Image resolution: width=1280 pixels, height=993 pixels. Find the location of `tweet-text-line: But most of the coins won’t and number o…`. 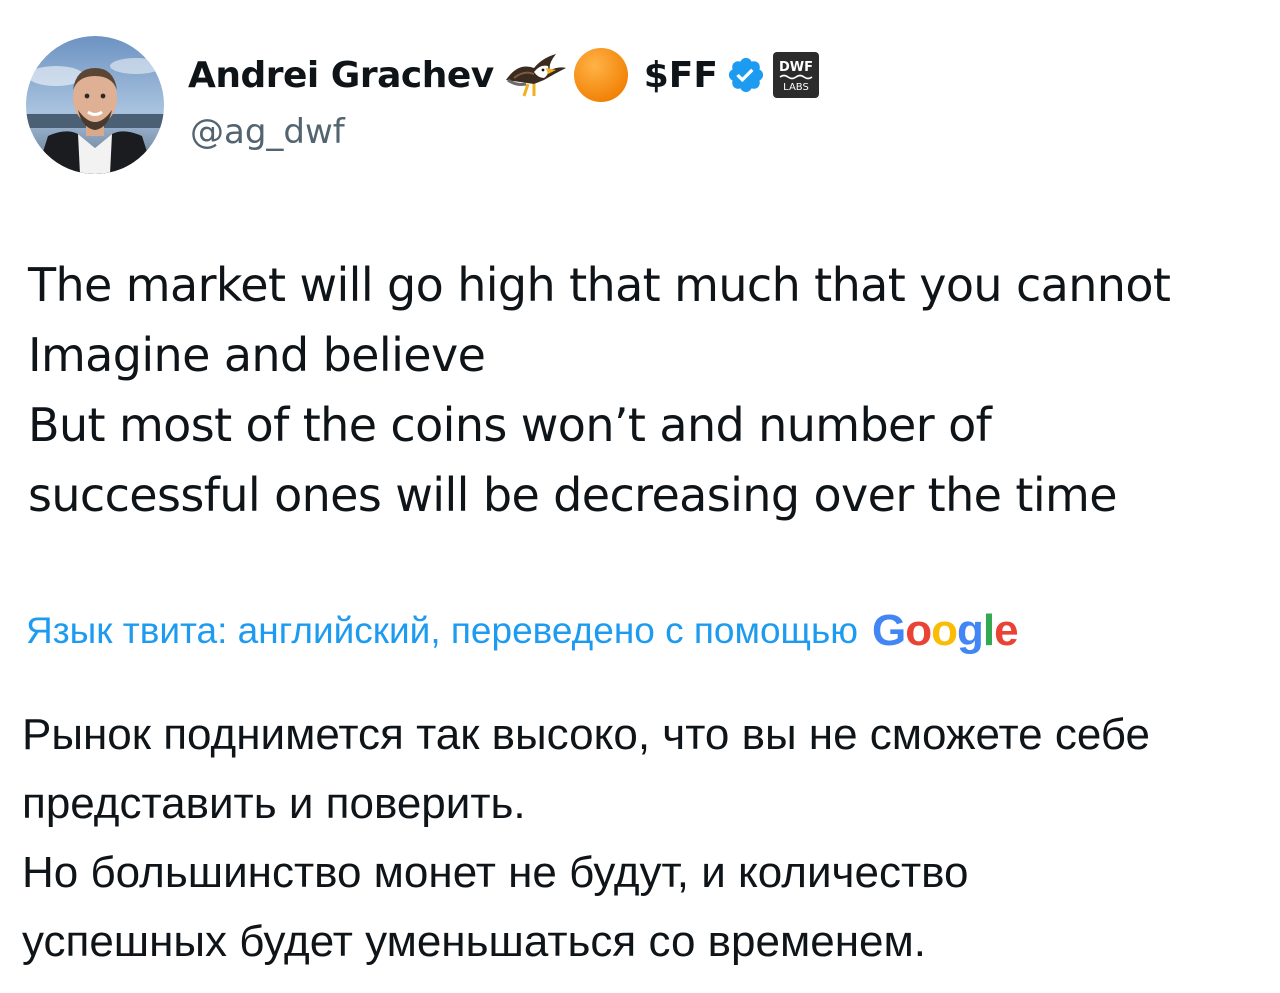

tweet-text-line: But most of the coins won’t and number o… is located at coordinates (510, 425).